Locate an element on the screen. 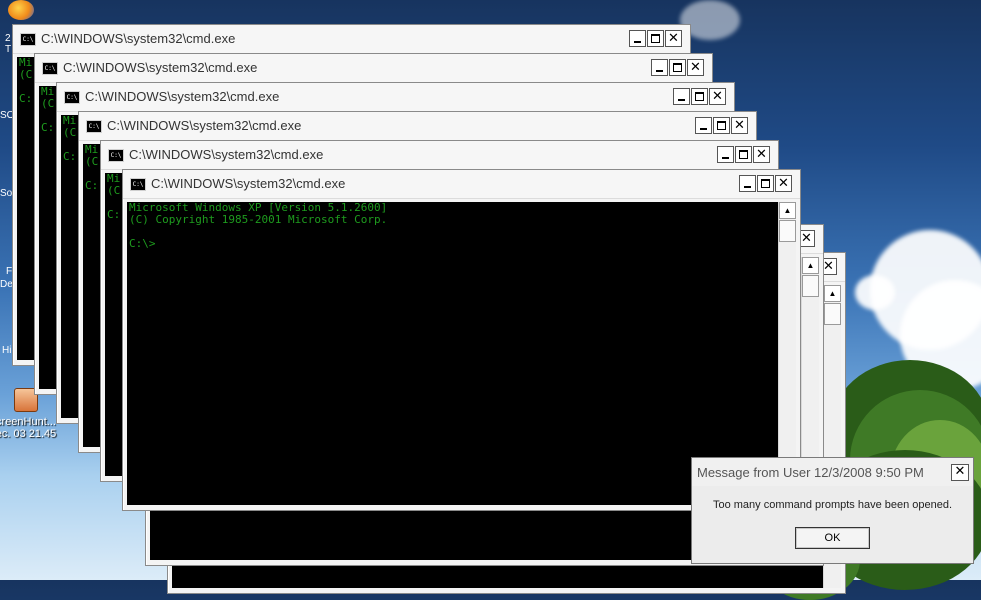  desktop-partial-label: 2 is located at coordinates (8, 38).